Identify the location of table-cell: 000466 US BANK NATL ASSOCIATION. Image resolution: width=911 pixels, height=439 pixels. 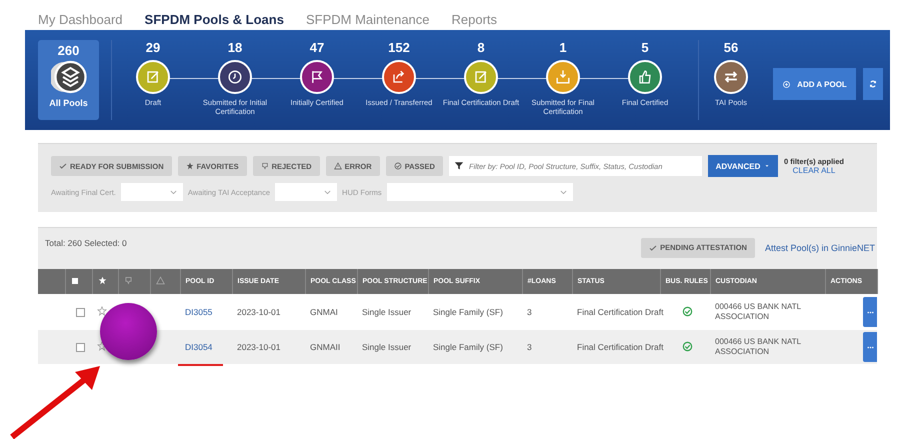
(767, 312).